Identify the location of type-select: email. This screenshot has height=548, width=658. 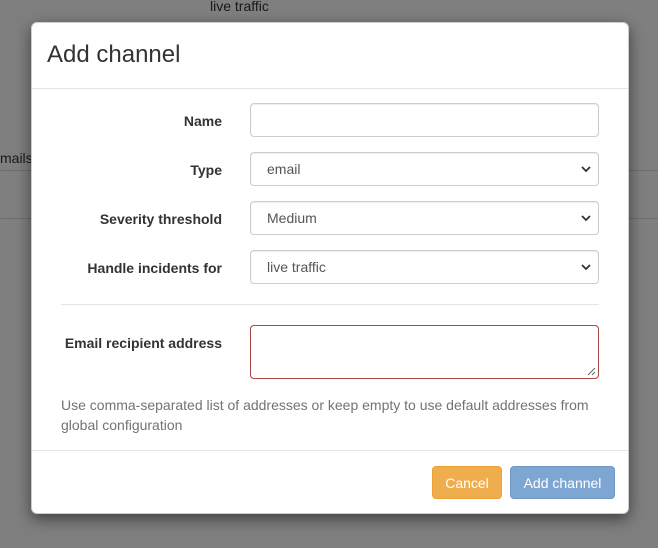
(424, 169).